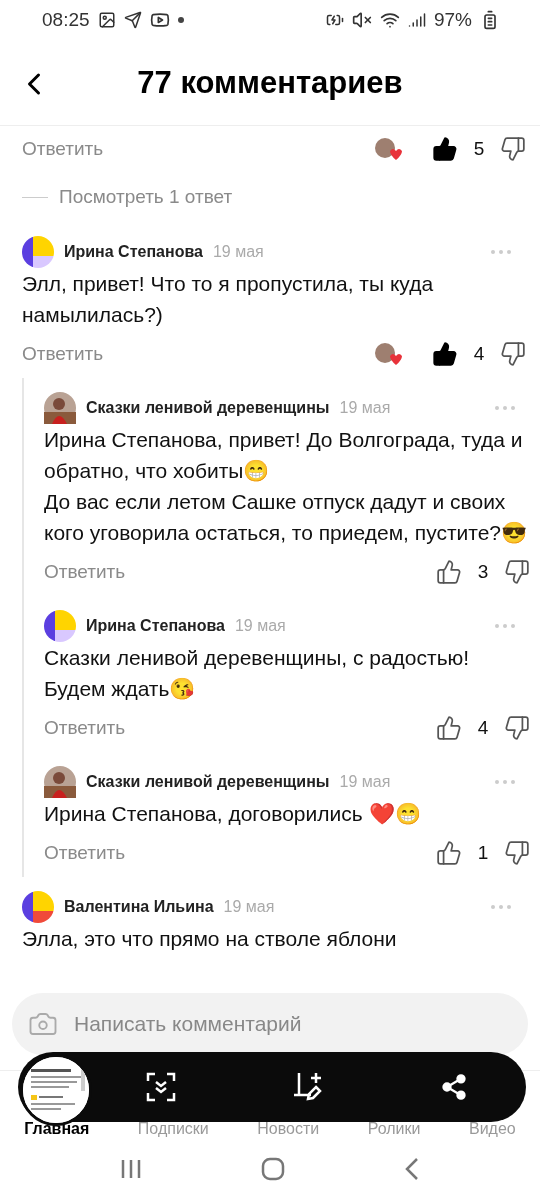 This screenshot has width=540, height=1200. Describe the element at coordinates (57, 1129) in the screenshot. I see `nav-tab: Главная` at that location.